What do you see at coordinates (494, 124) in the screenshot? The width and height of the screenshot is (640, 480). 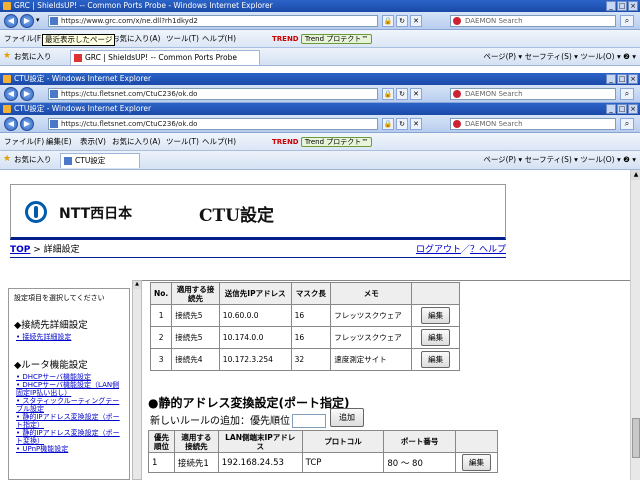 I see `search-placeholder: DAEMON Search` at bounding box center [494, 124].